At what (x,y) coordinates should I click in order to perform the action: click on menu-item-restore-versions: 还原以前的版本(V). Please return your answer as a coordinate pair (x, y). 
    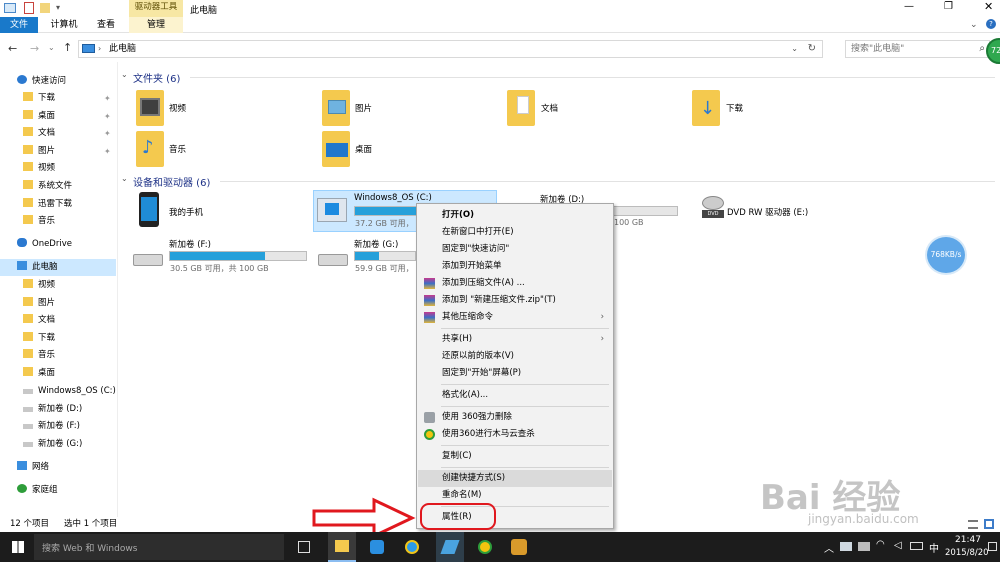
    Looking at the image, I should click on (515, 356).